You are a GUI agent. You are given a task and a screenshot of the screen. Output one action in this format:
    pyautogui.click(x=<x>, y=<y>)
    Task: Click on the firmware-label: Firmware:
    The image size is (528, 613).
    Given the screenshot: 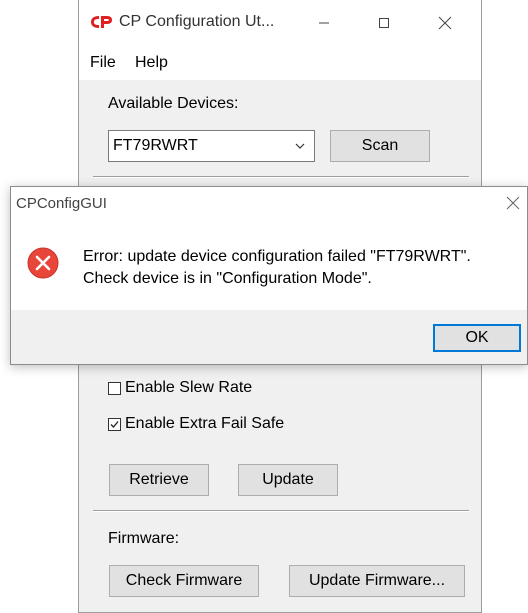 What is the action you would take?
    pyautogui.click(x=144, y=538)
    